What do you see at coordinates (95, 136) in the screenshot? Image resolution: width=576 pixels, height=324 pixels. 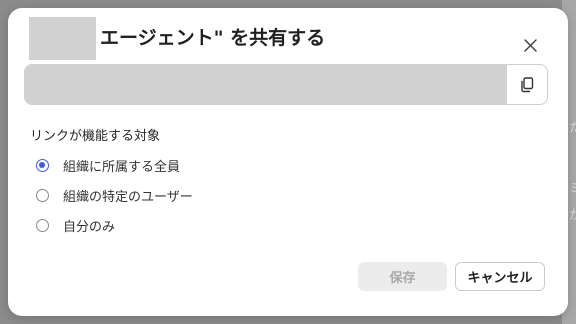 I see `audience-section-label: リンクが機能する対象` at bounding box center [95, 136].